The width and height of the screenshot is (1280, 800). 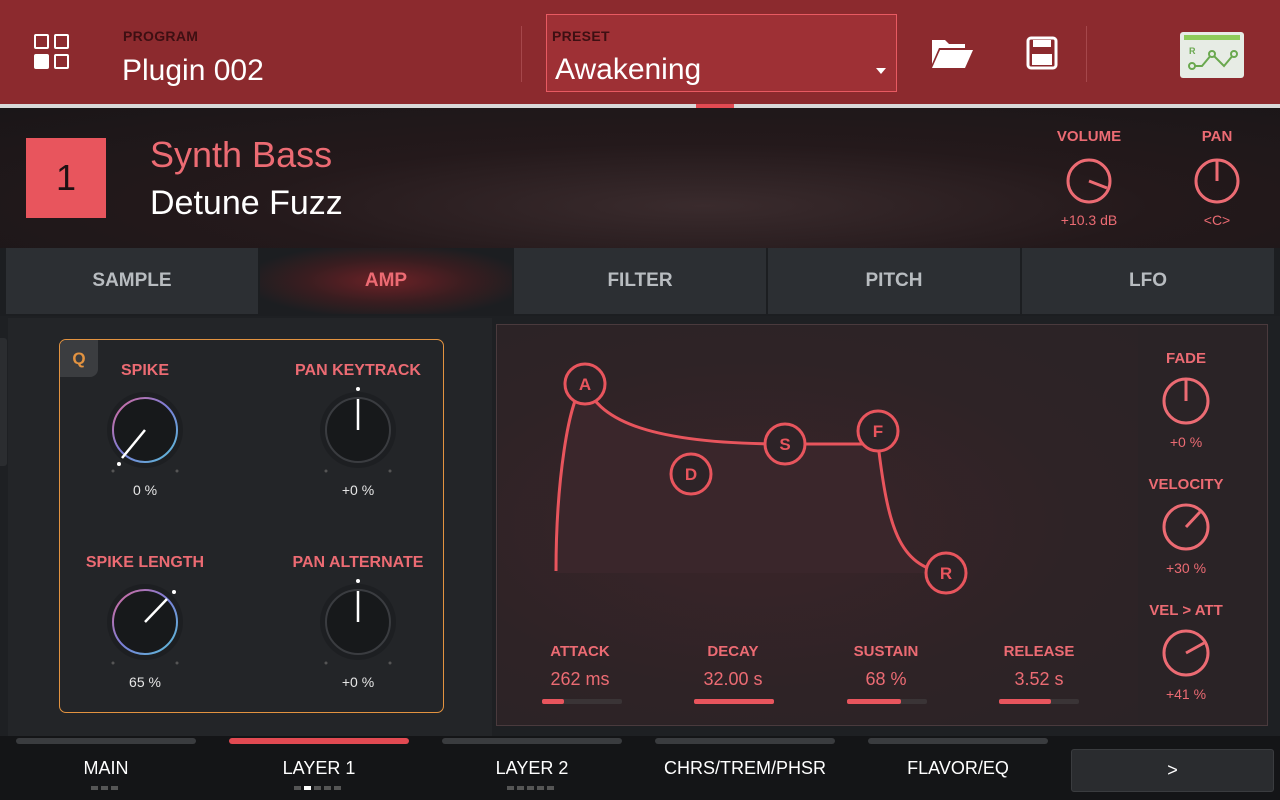 I want to click on decay-slider-fill, so click(x=734, y=701).